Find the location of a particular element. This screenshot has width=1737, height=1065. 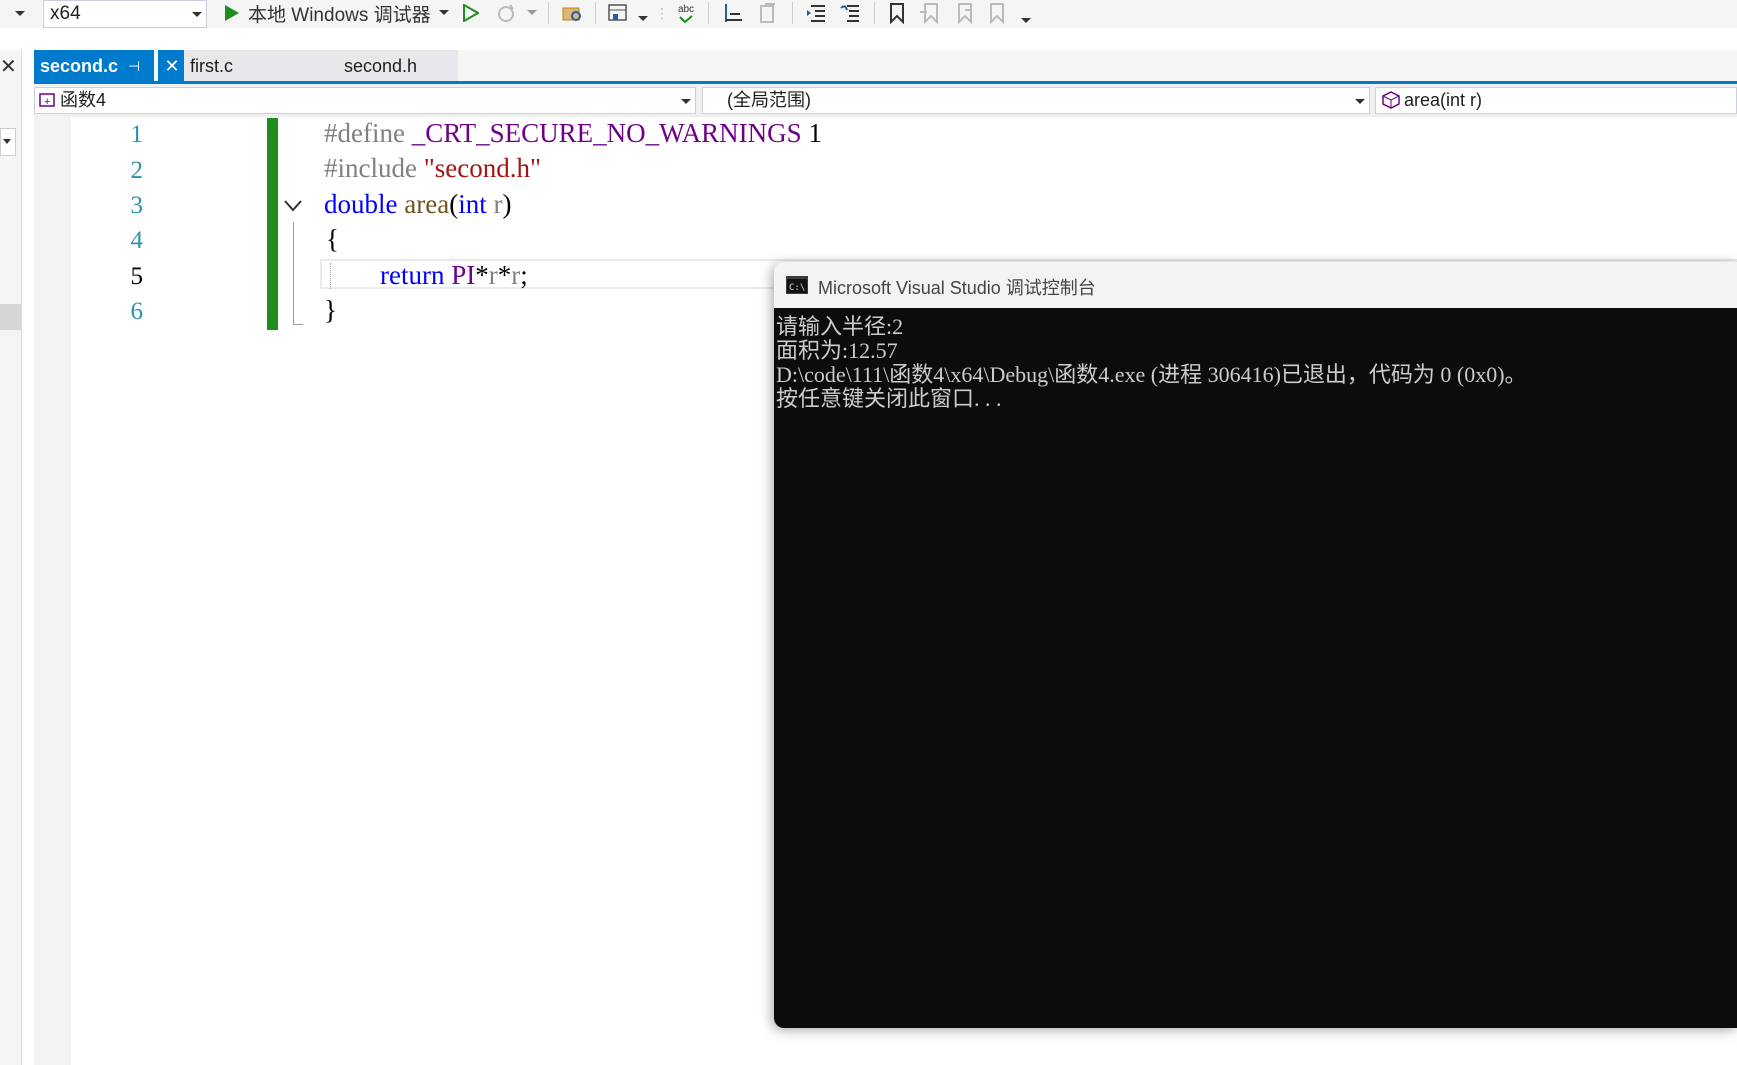

code-line-6: } is located at coordinates (330, 310).